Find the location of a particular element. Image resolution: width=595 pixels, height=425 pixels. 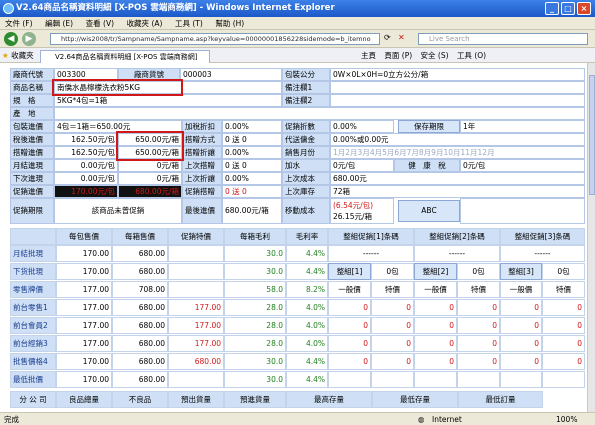

grid-combo-2-b: 0包 is located at coordinates (478, 271).